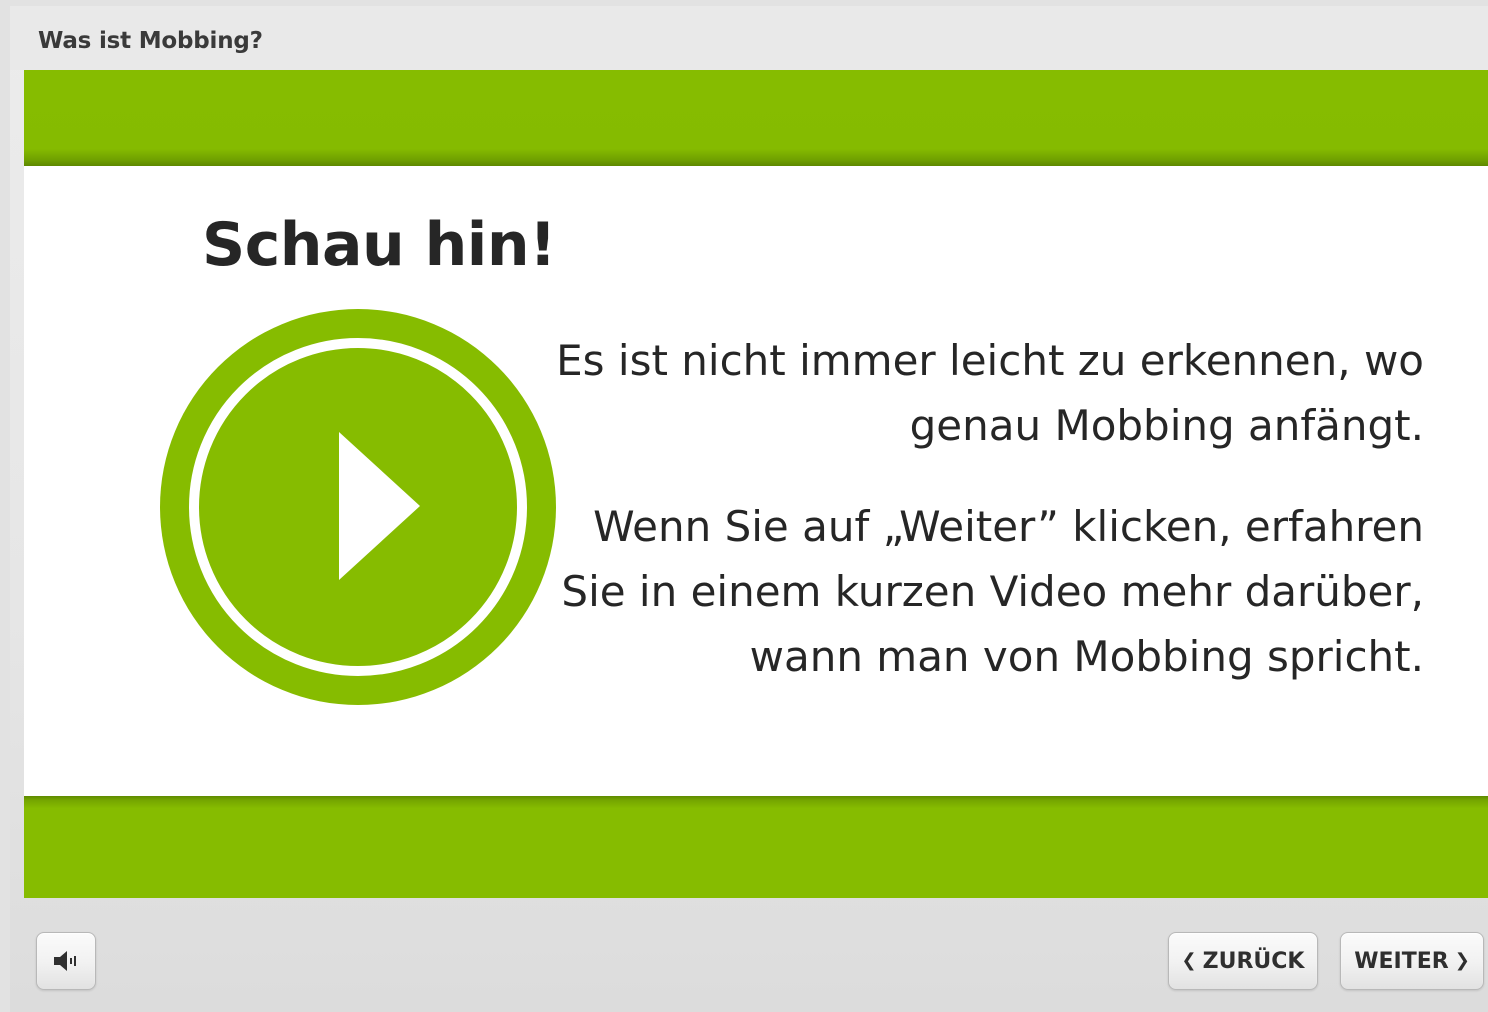 The width and height of the screenshot is (1488, 1012). What do you see at coordinates (1189, 960) in the screenshot?
I see `chevron-left-icon: ❮` at bounding box center [1189, 960].